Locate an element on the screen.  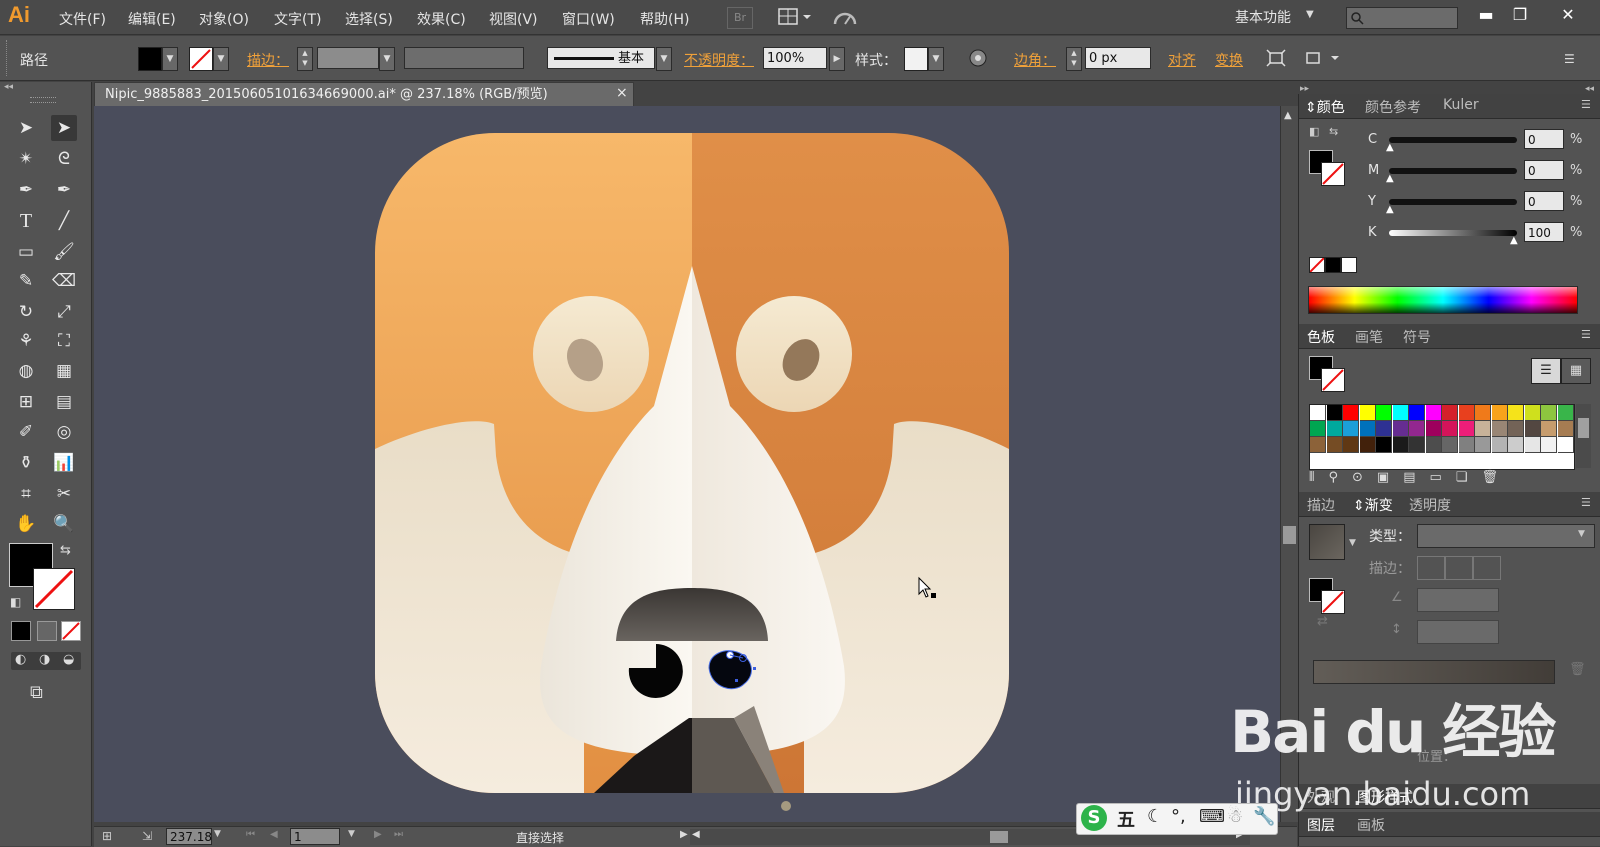
none-color-chip is located at coordinates (1317, 265).